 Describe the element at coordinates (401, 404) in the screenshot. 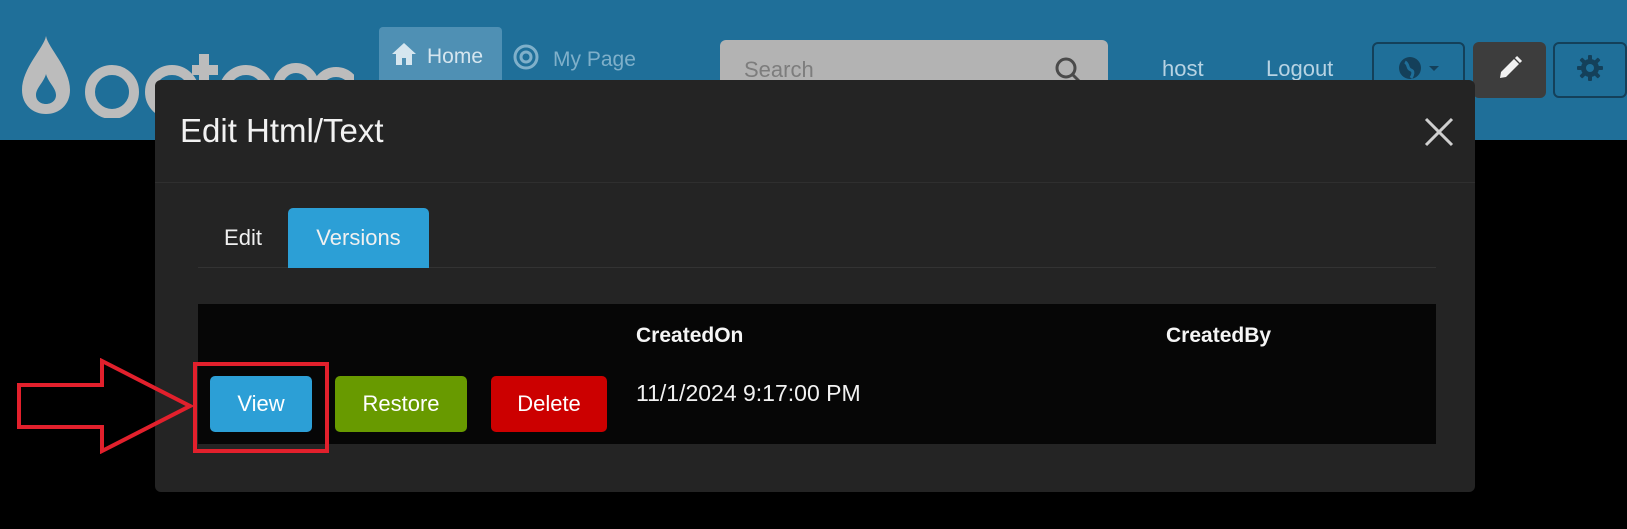

I see `restore-button: Restore` at that location.